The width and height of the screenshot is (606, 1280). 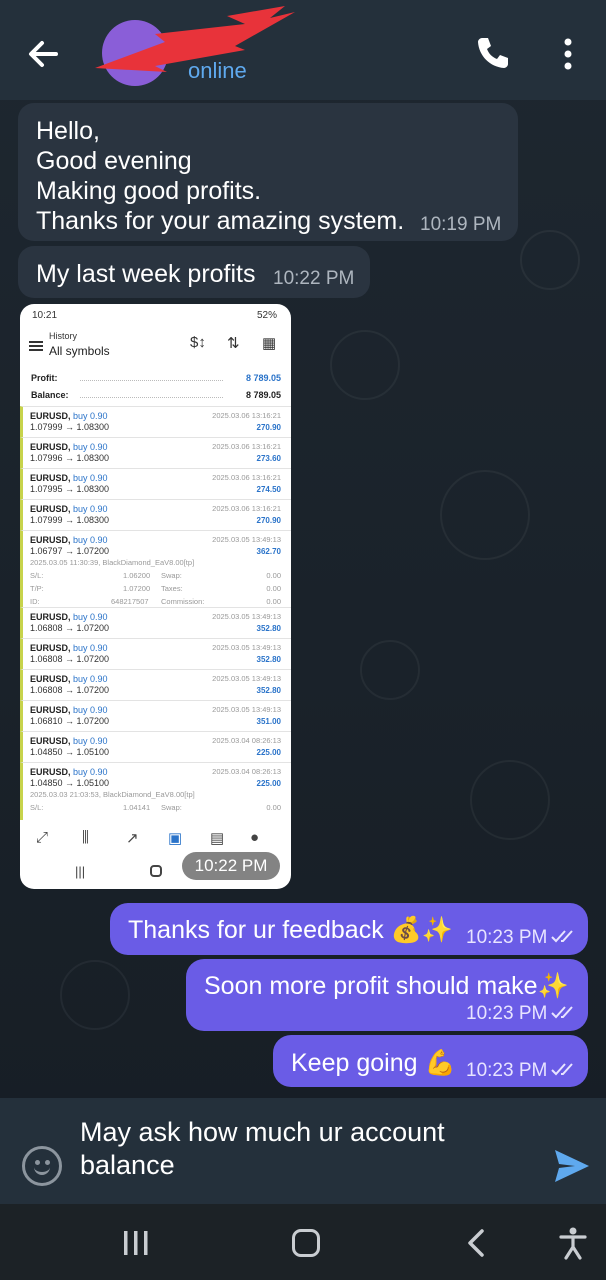 What do you see at coordinates (50, 395) in the screenshot?
I see `balance-label: Balance:` at bounding box center [50, 395].